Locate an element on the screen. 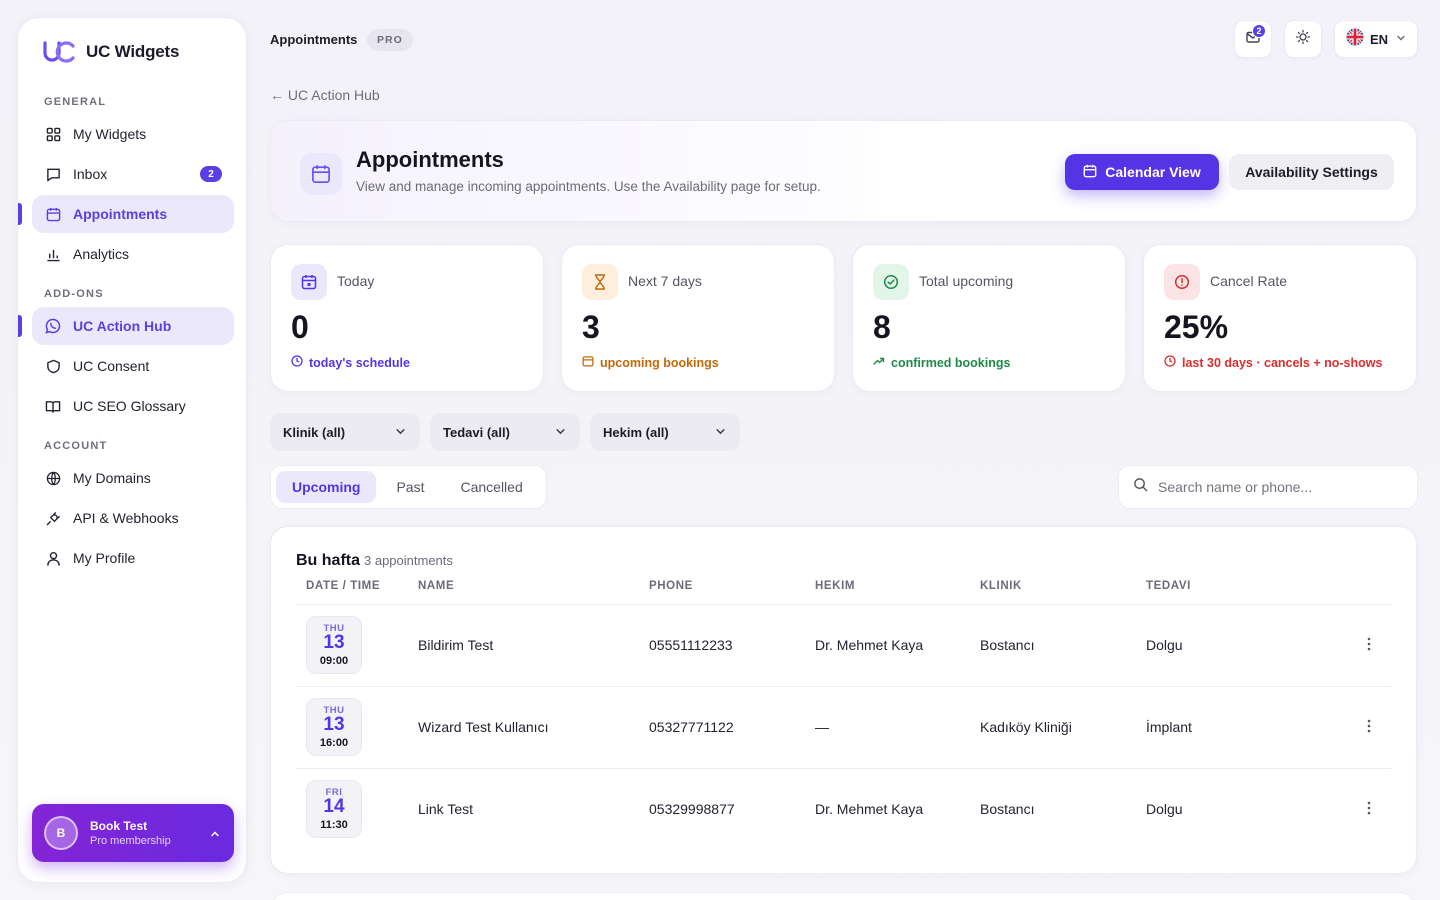 The image size is (1440, 900). sidebar-item-inbox: Inbox 2 is located at coordinates (133, 174).